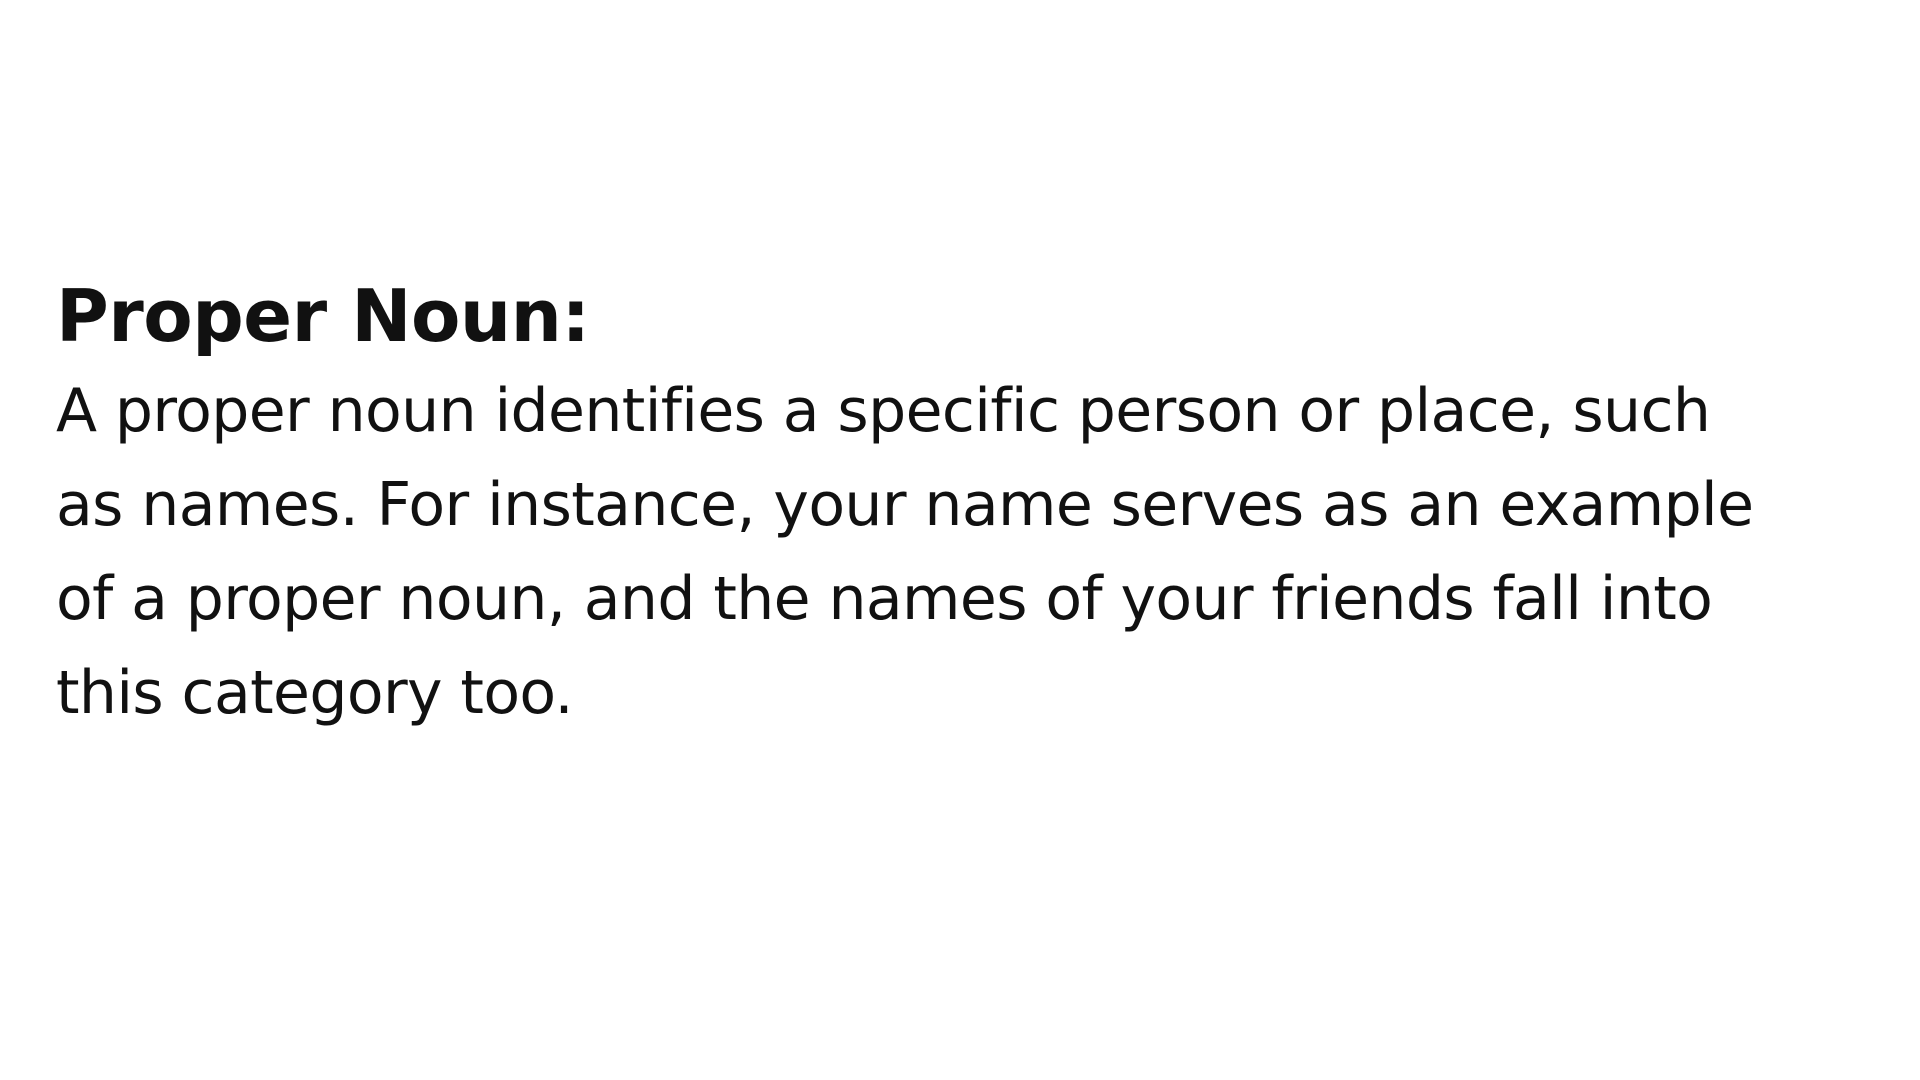 The width and height of the screenshot is (1920, 1080). What do you see at coordinates (315, 693) in the screenshot?
I see `definition-line: this category too.` at bounding box center [315, 693].